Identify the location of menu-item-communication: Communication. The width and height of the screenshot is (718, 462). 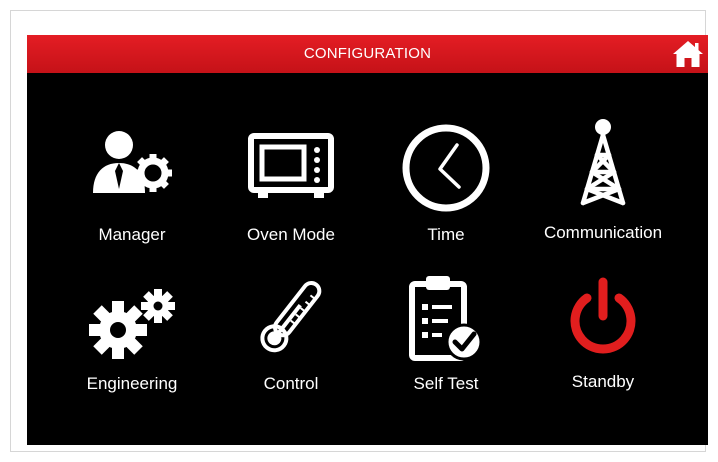
(603, 188).